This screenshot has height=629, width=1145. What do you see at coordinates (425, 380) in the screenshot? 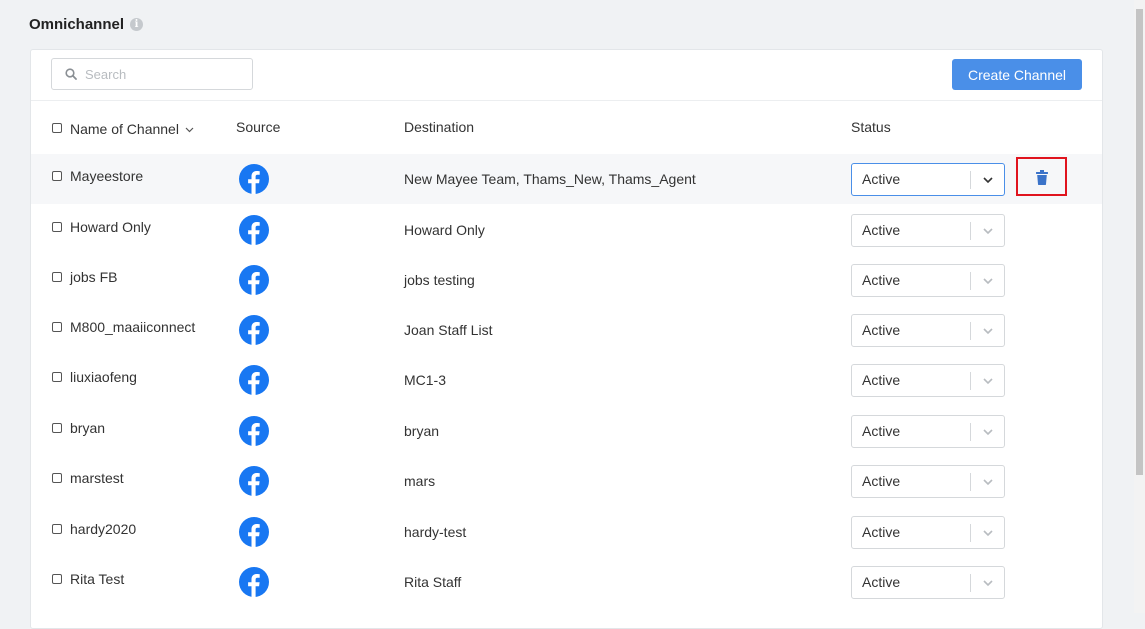
I see `destination-text: MC1-3` at bounding box center [425, 380].